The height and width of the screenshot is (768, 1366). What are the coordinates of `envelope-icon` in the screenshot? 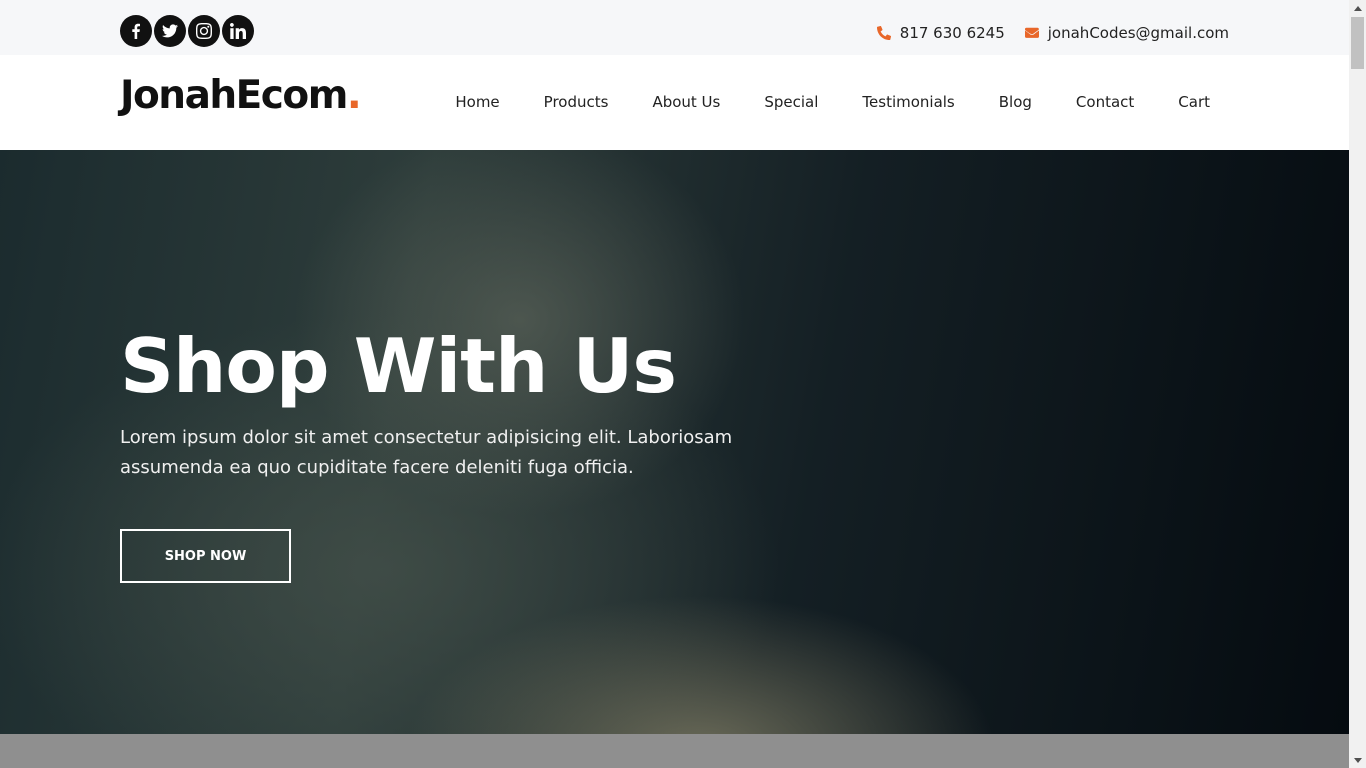 It's located at (1031, 32).